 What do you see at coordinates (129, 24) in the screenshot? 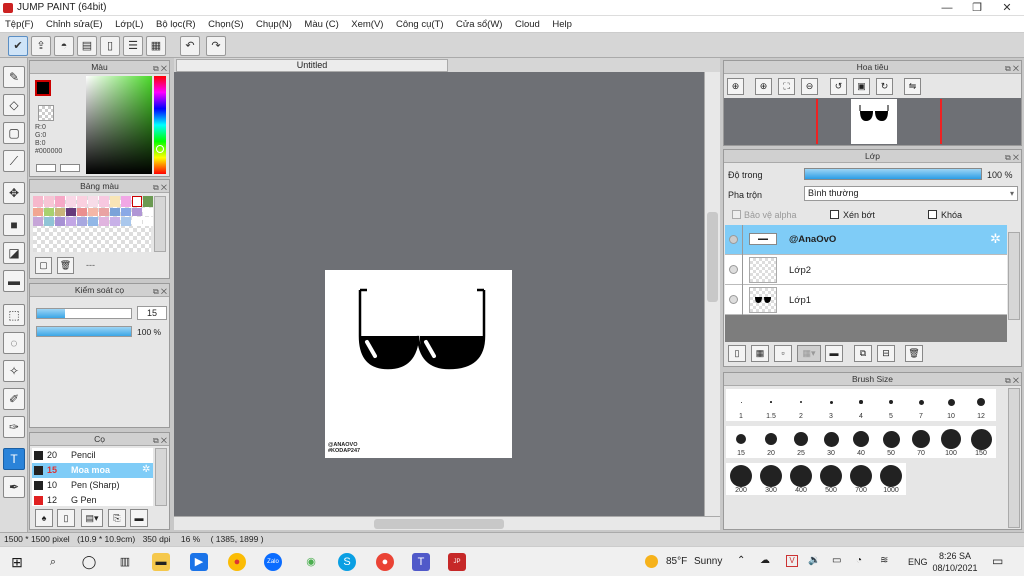
I see `menu-layer: Lớp(L)` at bounding box center [129, 24].